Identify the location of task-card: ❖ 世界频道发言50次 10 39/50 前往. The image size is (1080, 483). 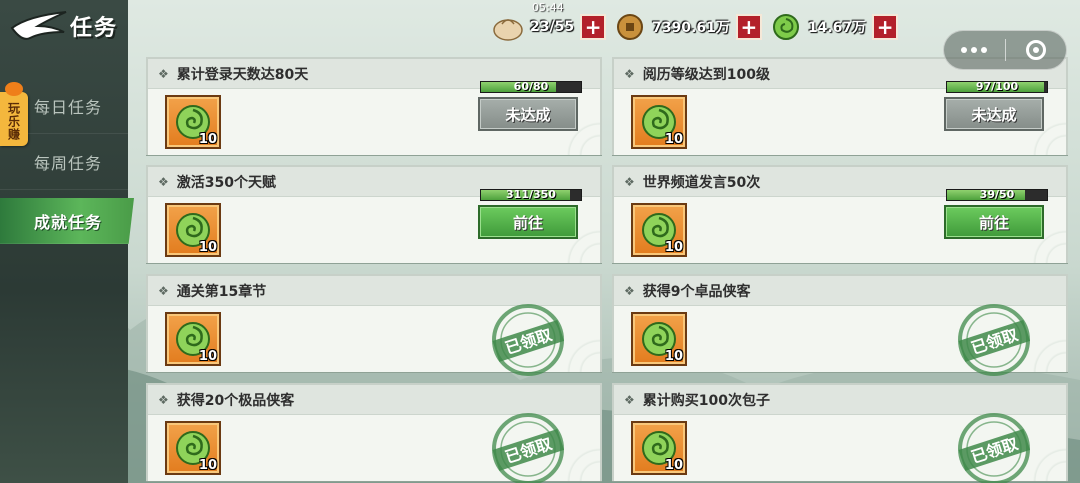
(840, 214).